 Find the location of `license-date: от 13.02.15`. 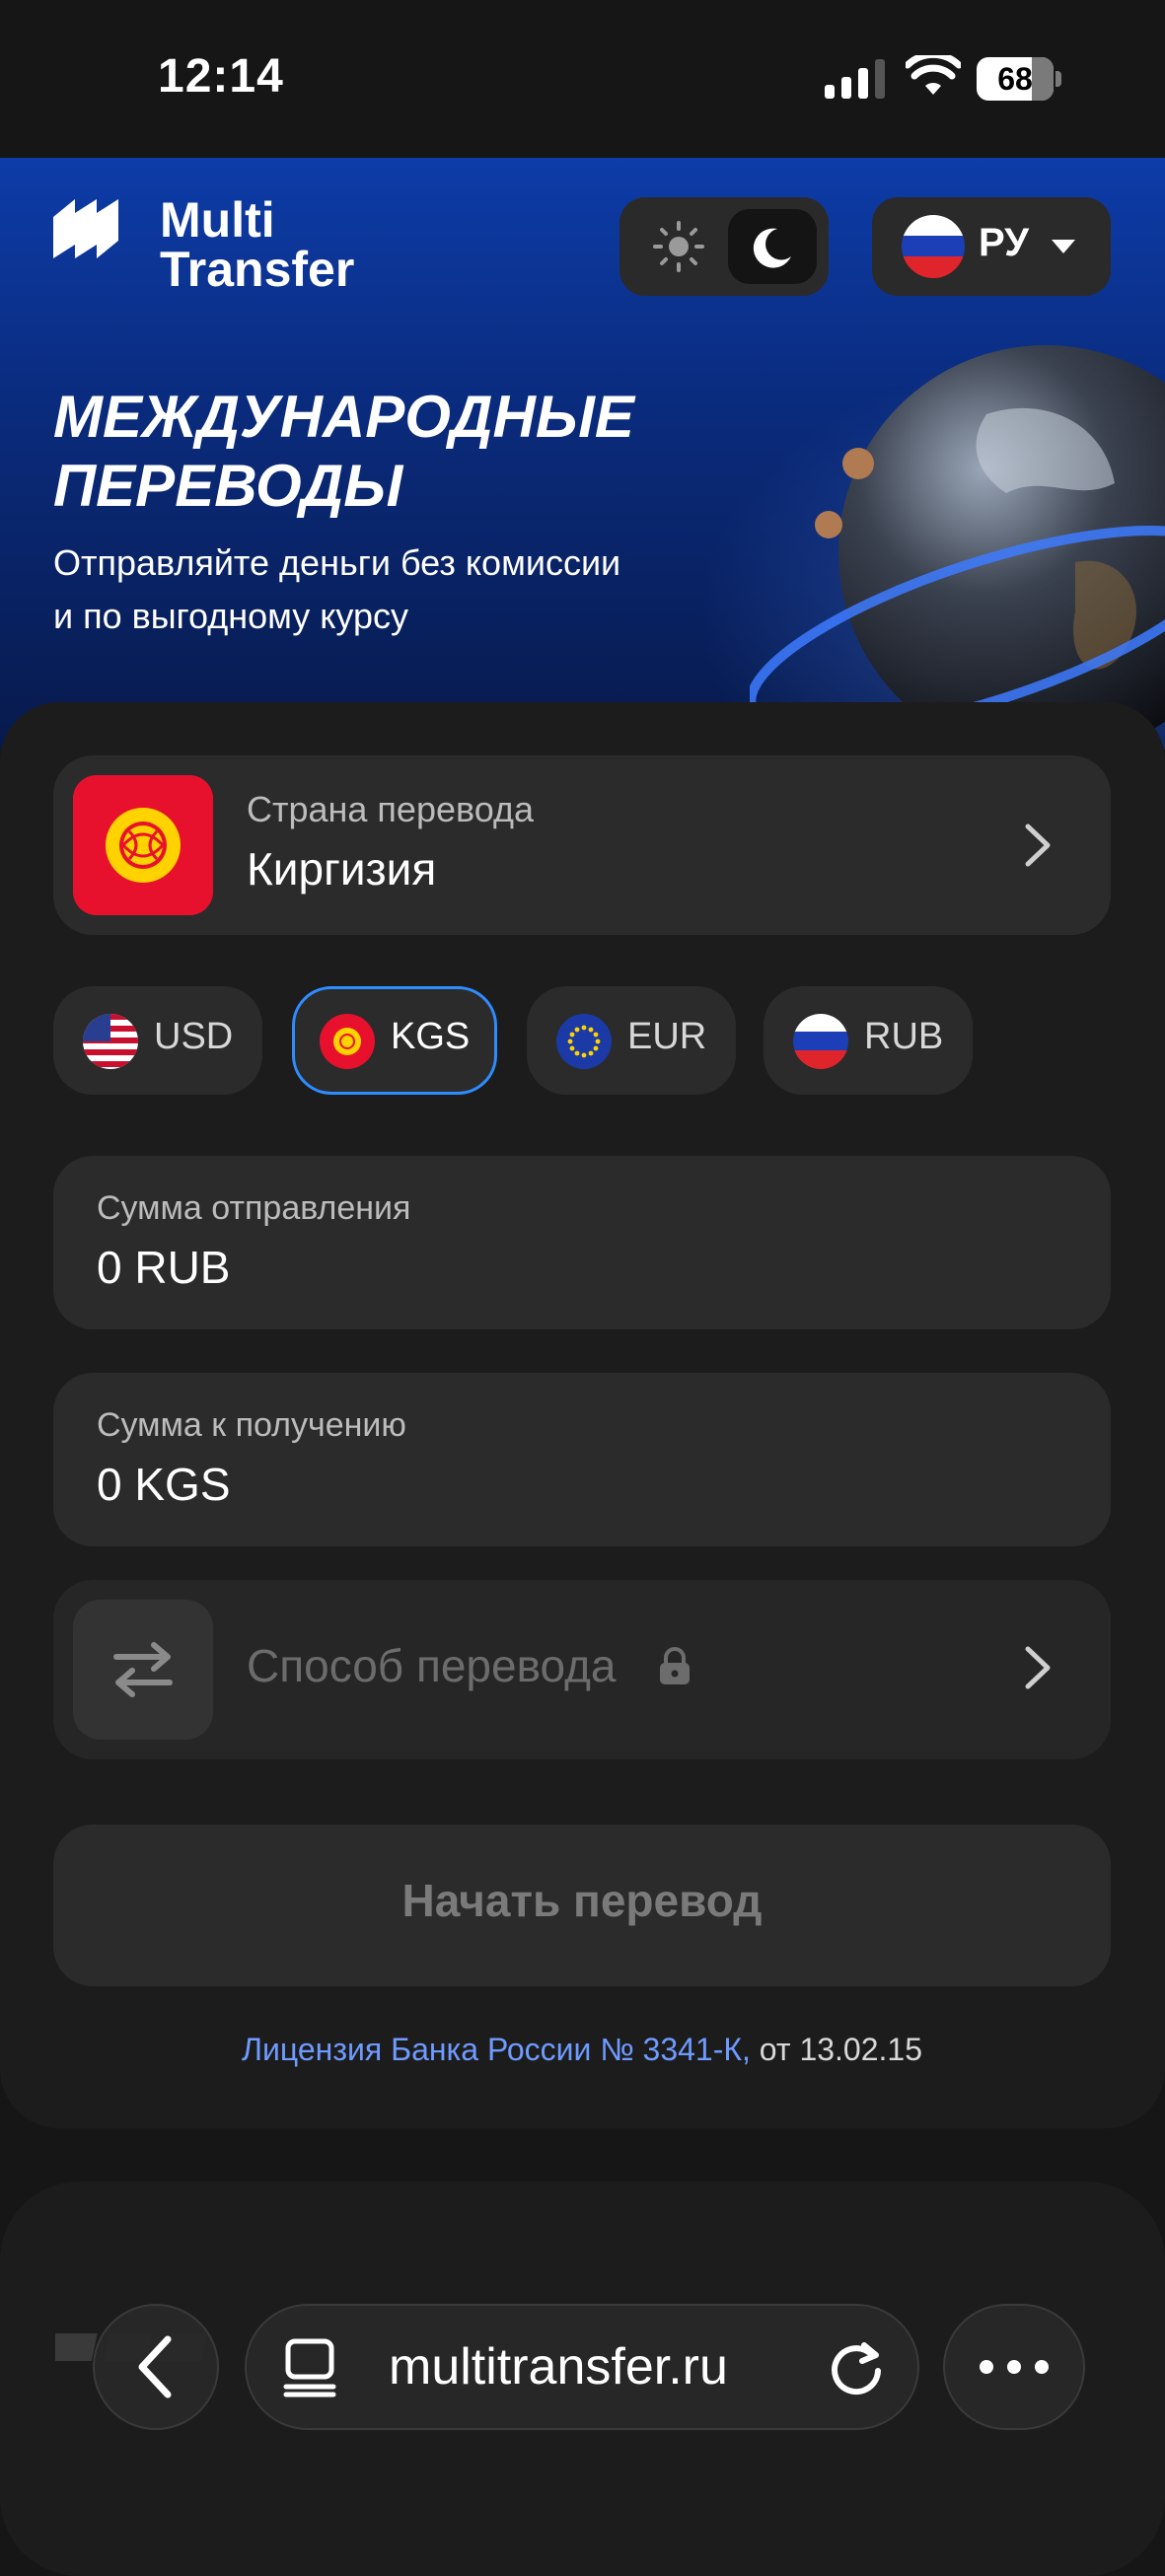

license-date: от 13.02.15 is located at coordinates (836, 2049).